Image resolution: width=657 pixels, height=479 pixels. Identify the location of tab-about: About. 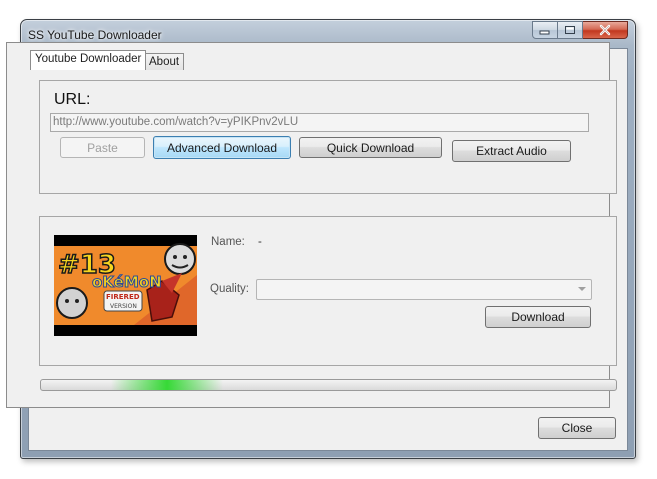
(164, 61).